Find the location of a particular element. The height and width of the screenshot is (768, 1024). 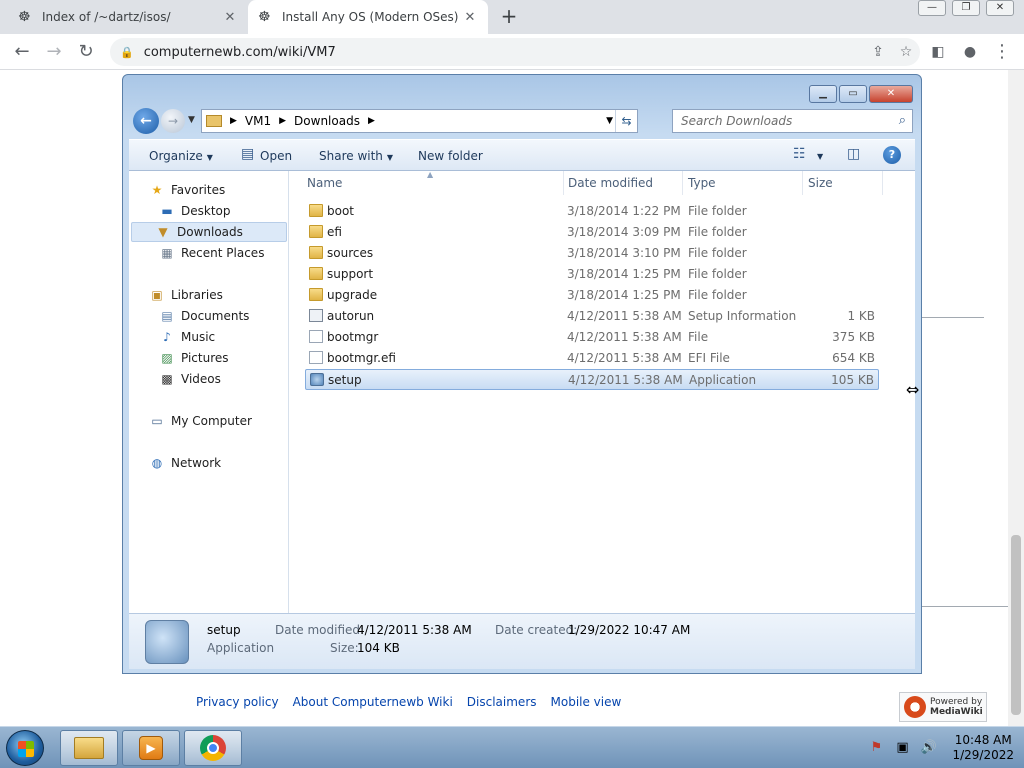

nav-recent-places: ▦ Recent Places is located at coordinates (209, 253).